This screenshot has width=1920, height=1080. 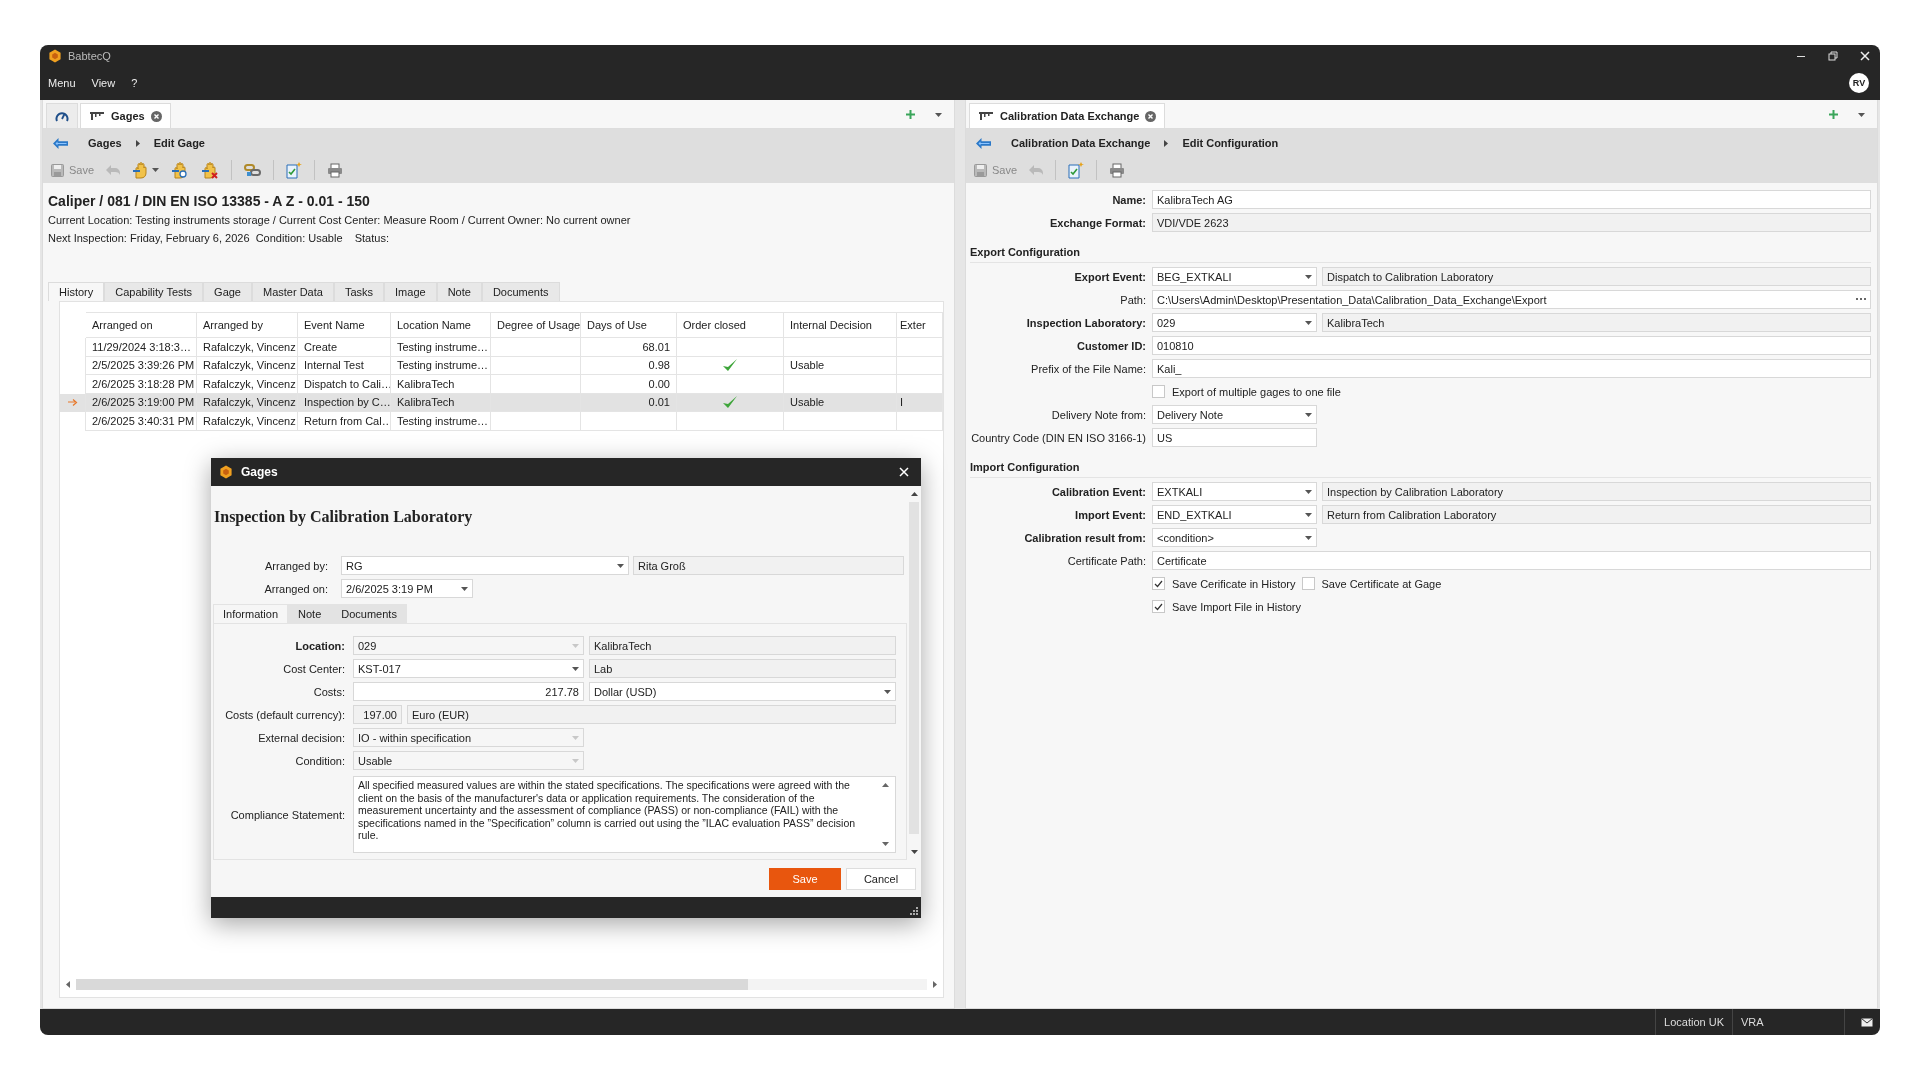 I want to click on hand-menu-button, so click(x=146, y=170).